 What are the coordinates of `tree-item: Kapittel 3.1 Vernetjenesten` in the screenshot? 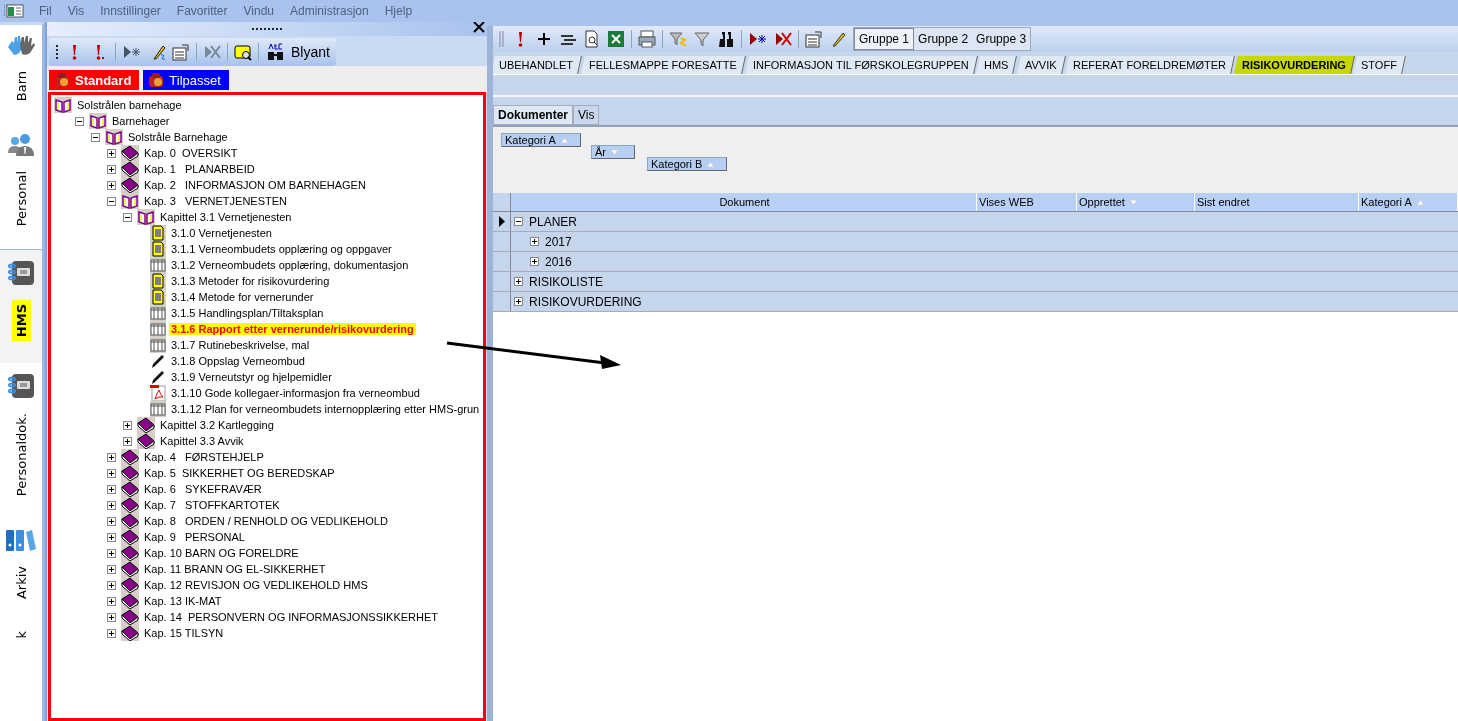 It's located at (226, 217).